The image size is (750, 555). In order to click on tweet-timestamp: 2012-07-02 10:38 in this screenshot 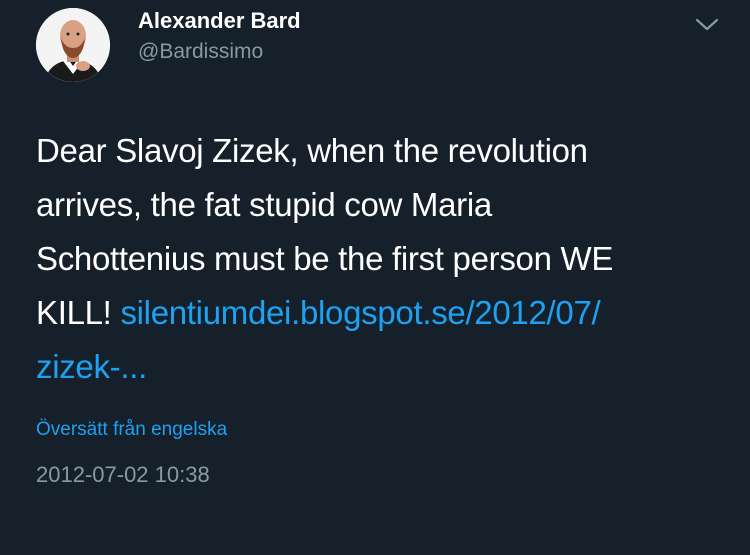, I will do `click(123, 474)`.